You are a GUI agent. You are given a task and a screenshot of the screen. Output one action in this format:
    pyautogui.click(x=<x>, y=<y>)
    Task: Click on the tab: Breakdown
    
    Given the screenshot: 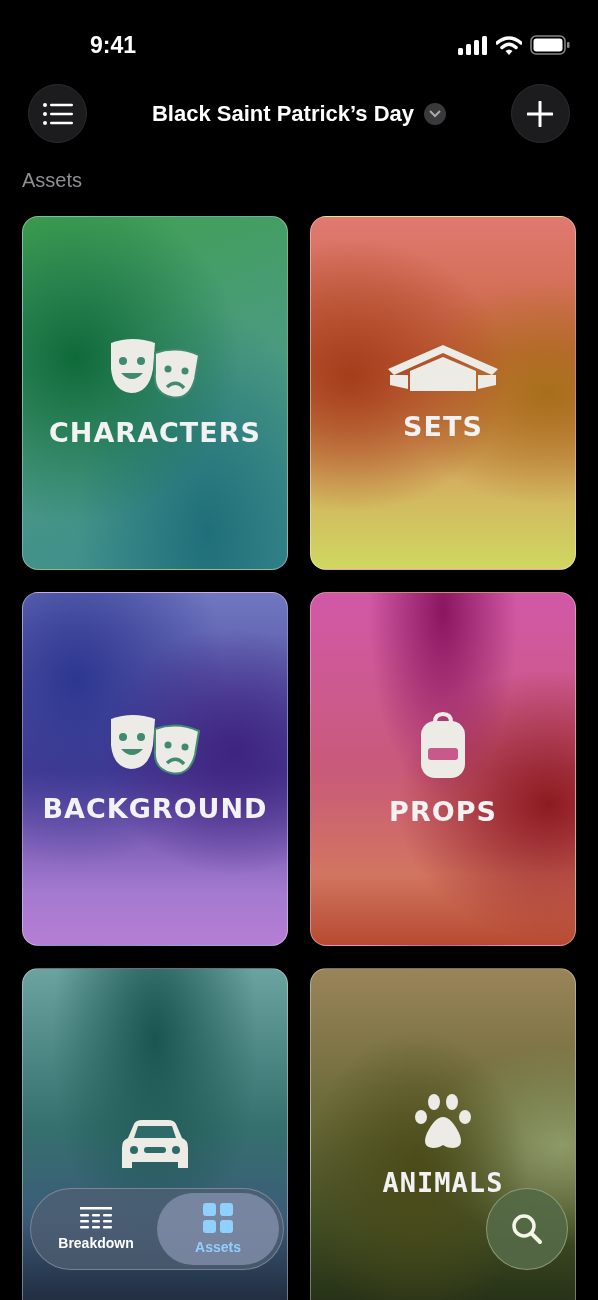 What is the action you would take?
    pyautogui.click(x=96, y=1229)
    